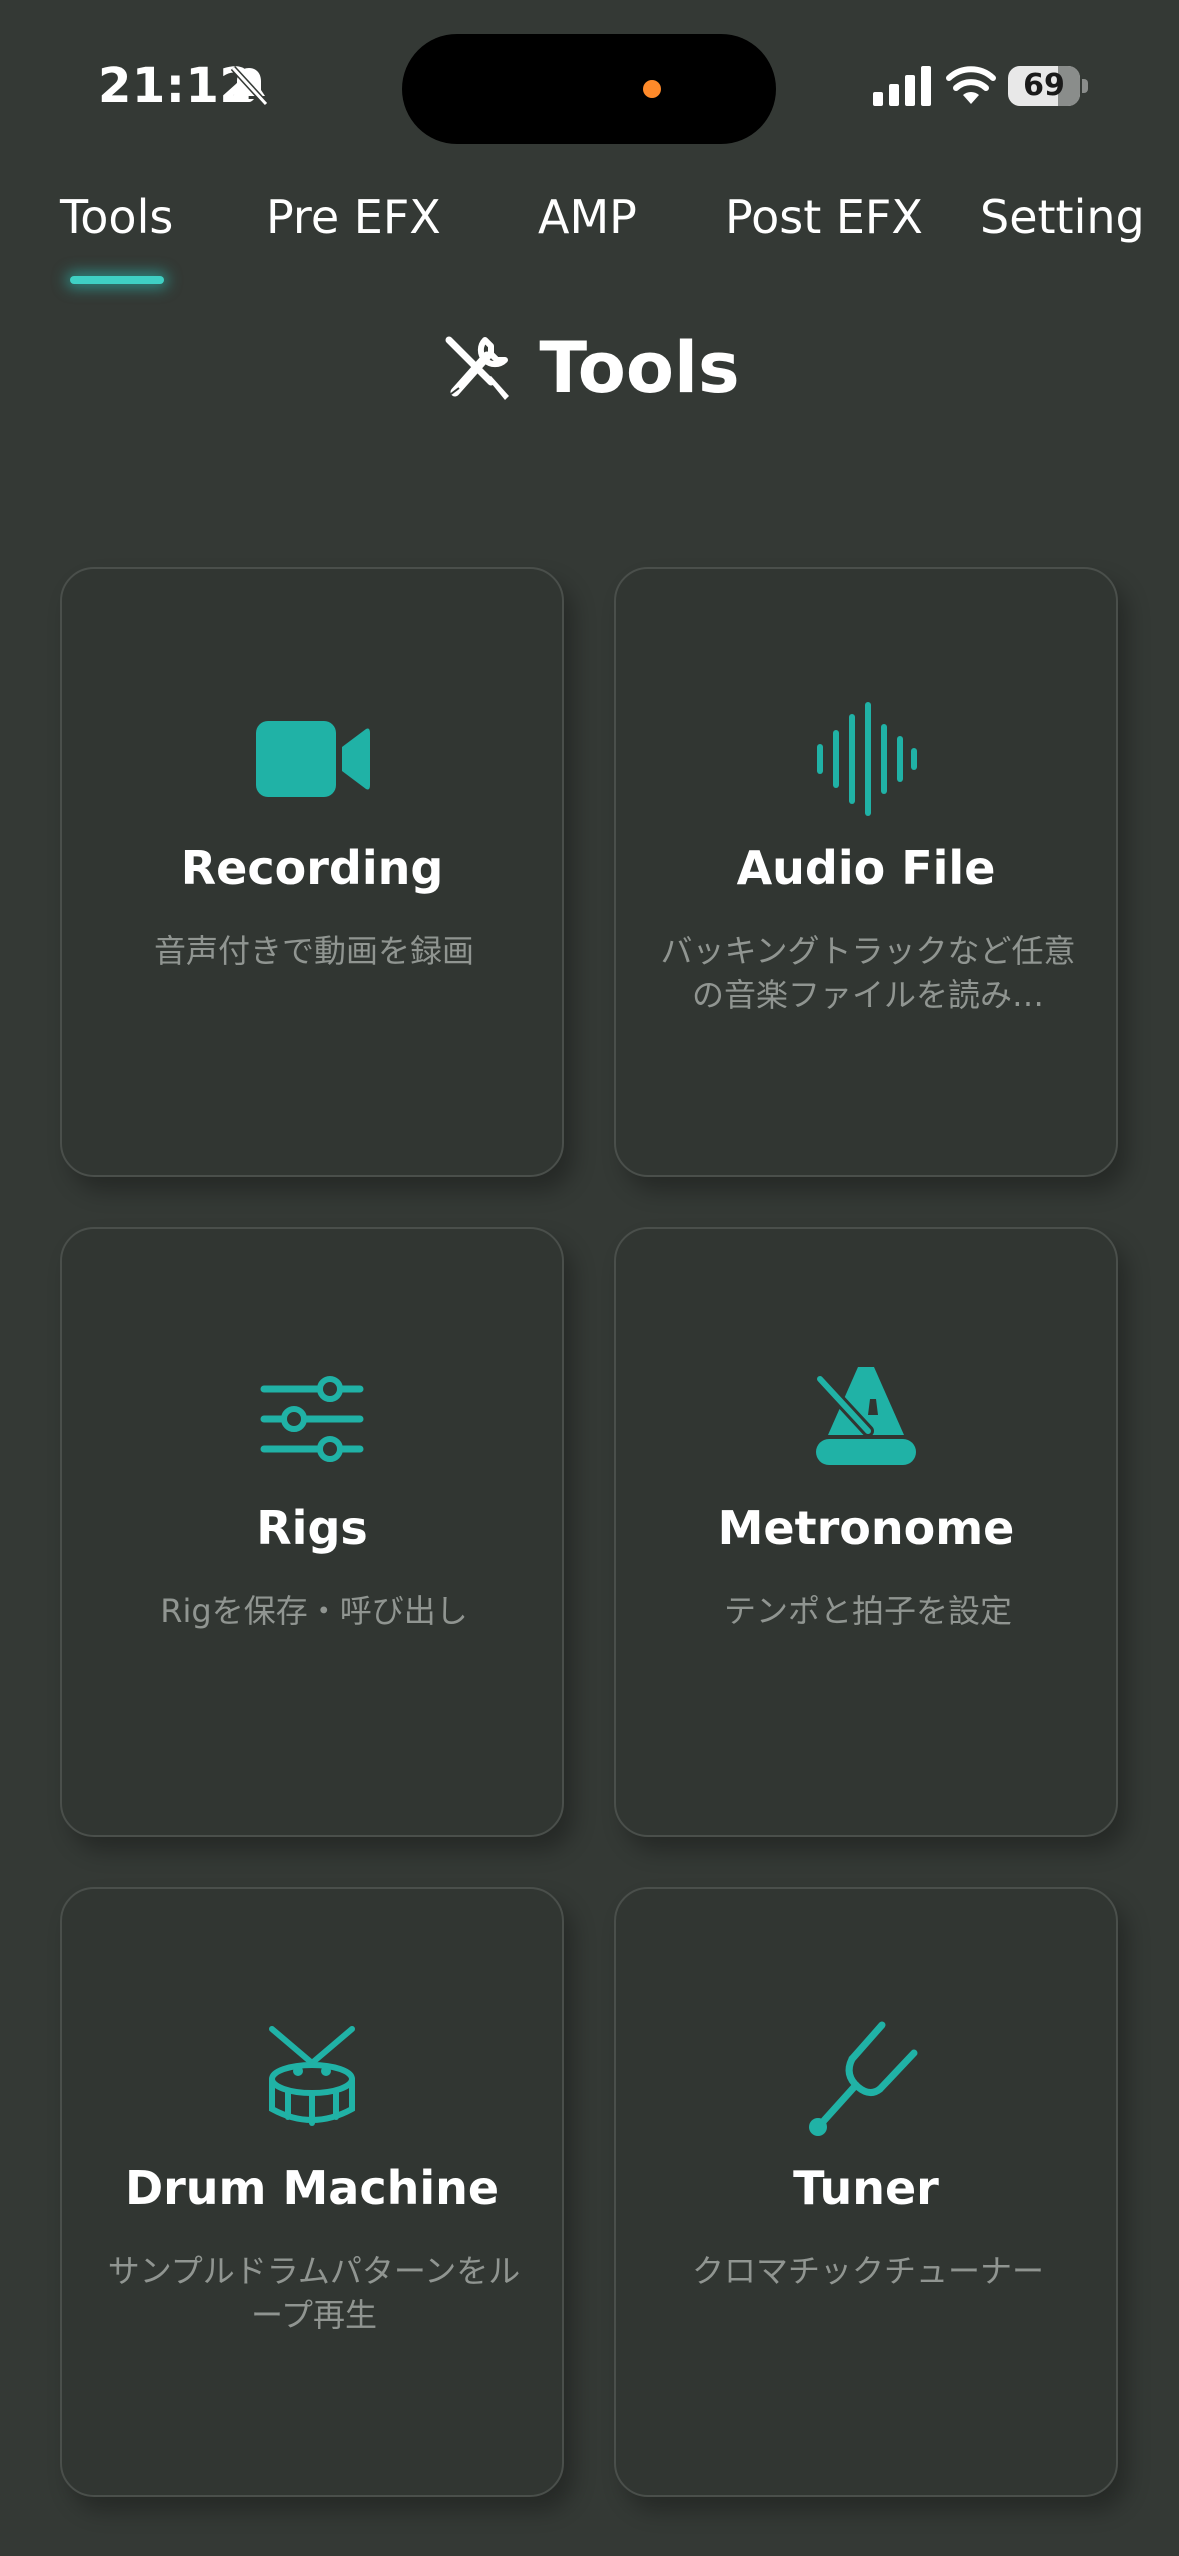 The height and width of the screenshot is (2556, 1179). I want to click on video-camera-icon, so click(313, 759).